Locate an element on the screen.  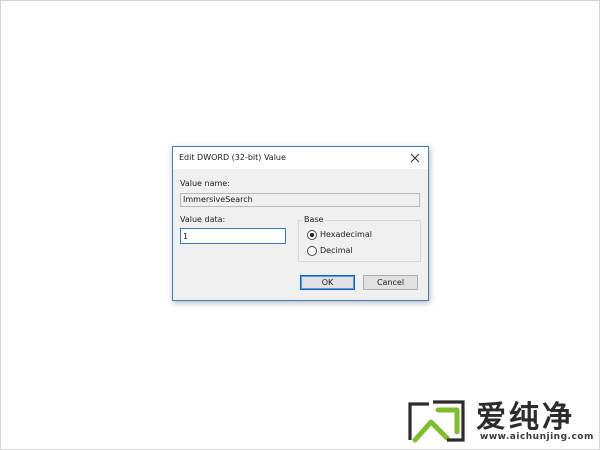
value-name-field: ImmersiveSearch is located at coordinates (300, 200).